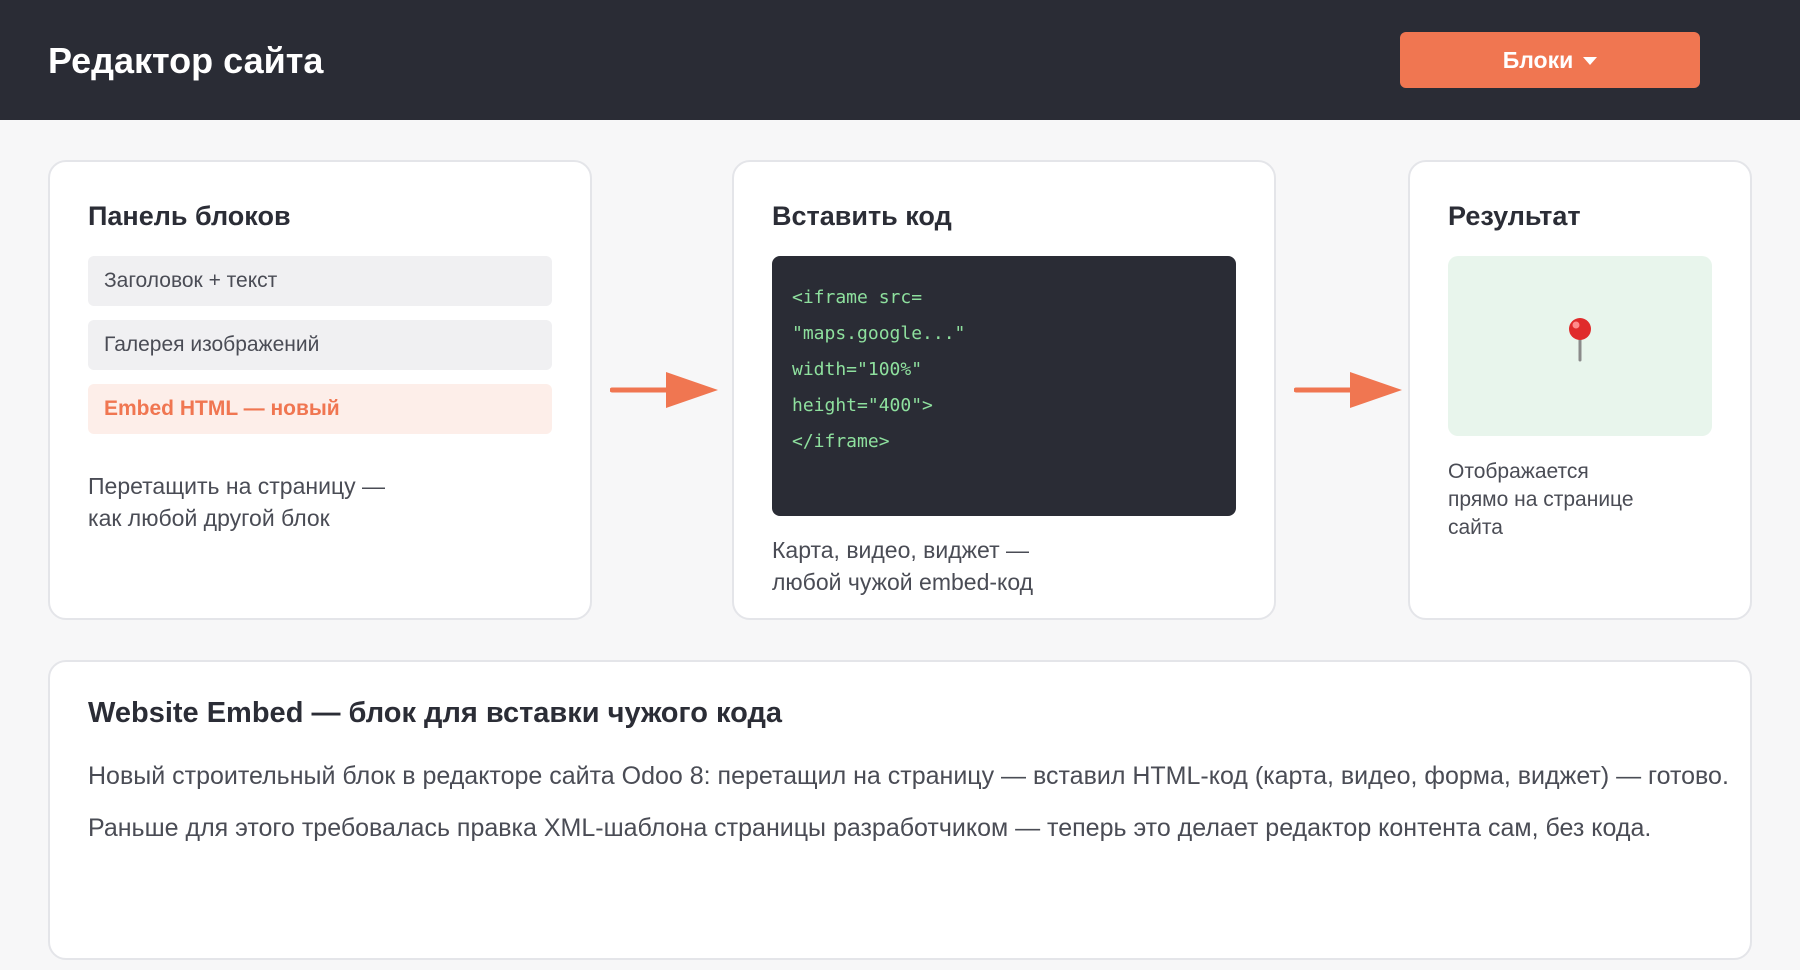  I want to click on insert-code-description-line1: Карта, видео, виджет —, so click(900, 550).